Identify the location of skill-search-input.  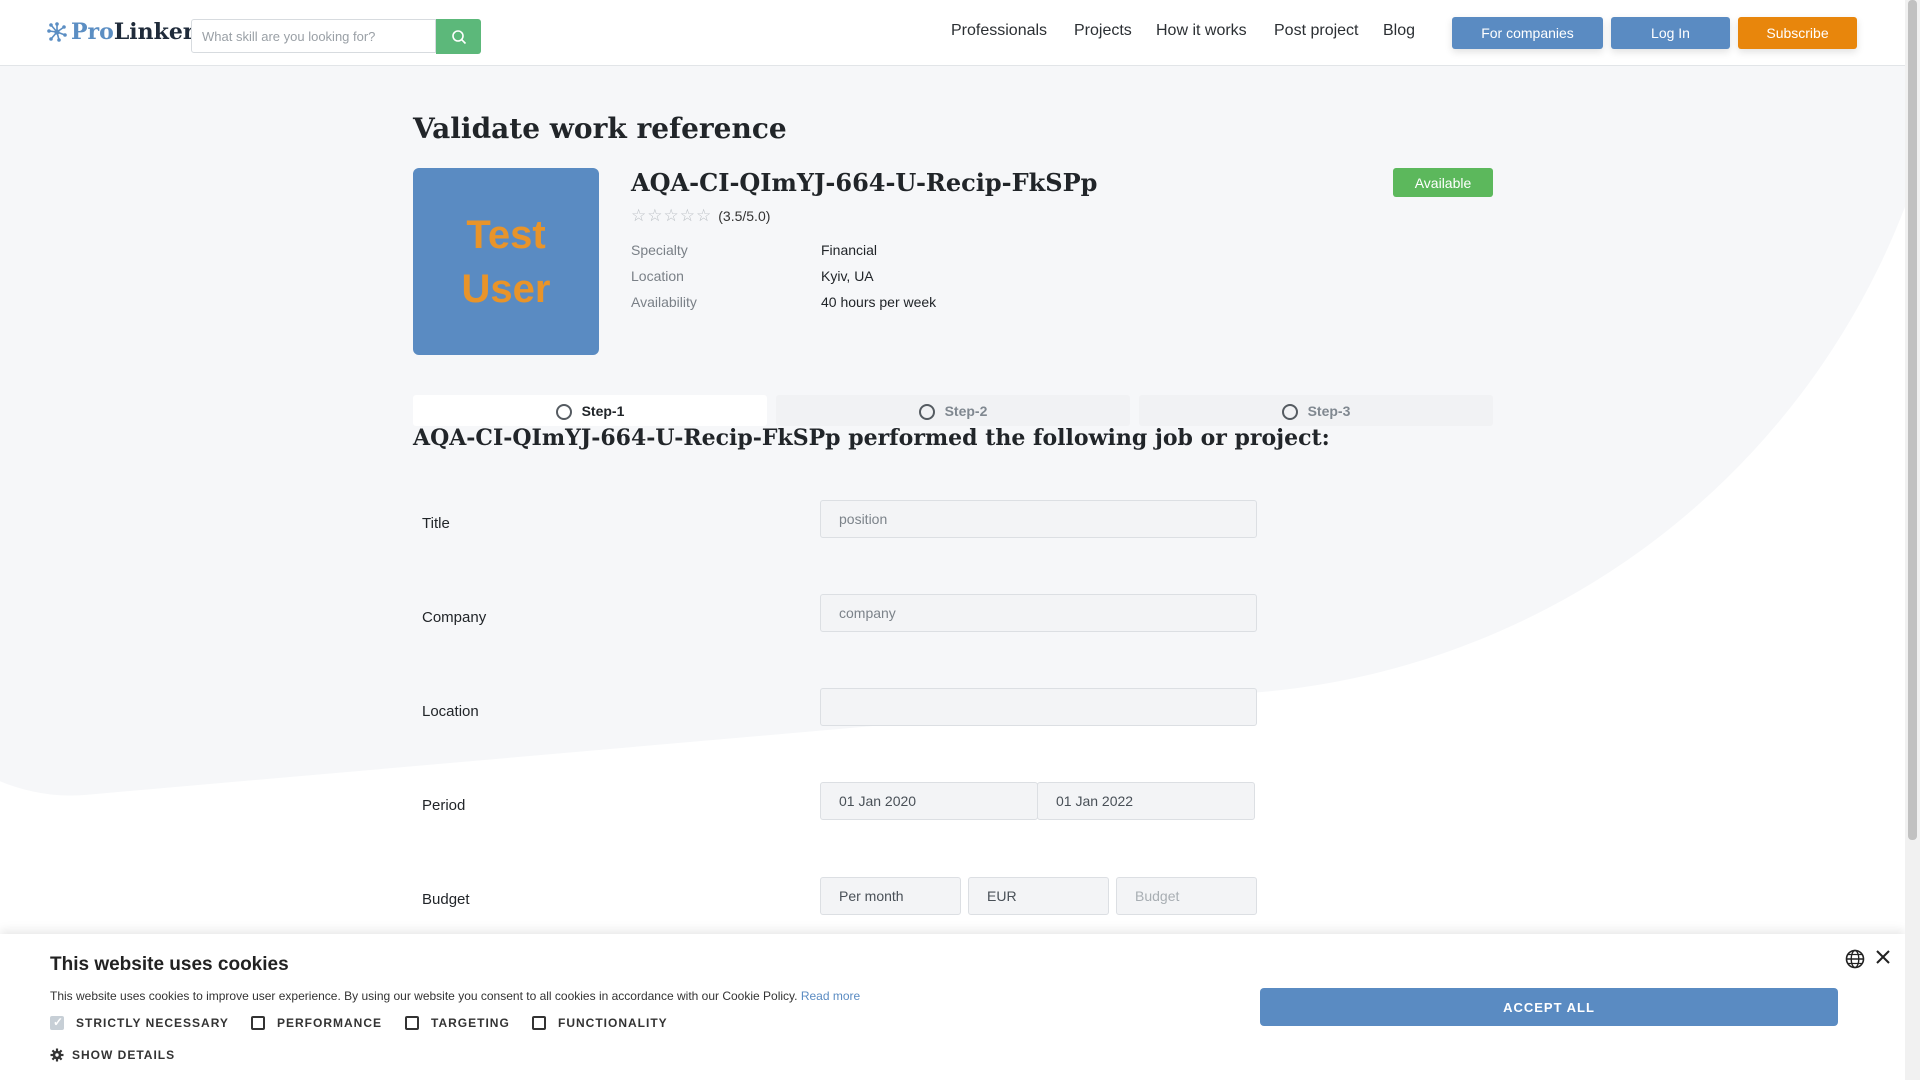
(313, 36).